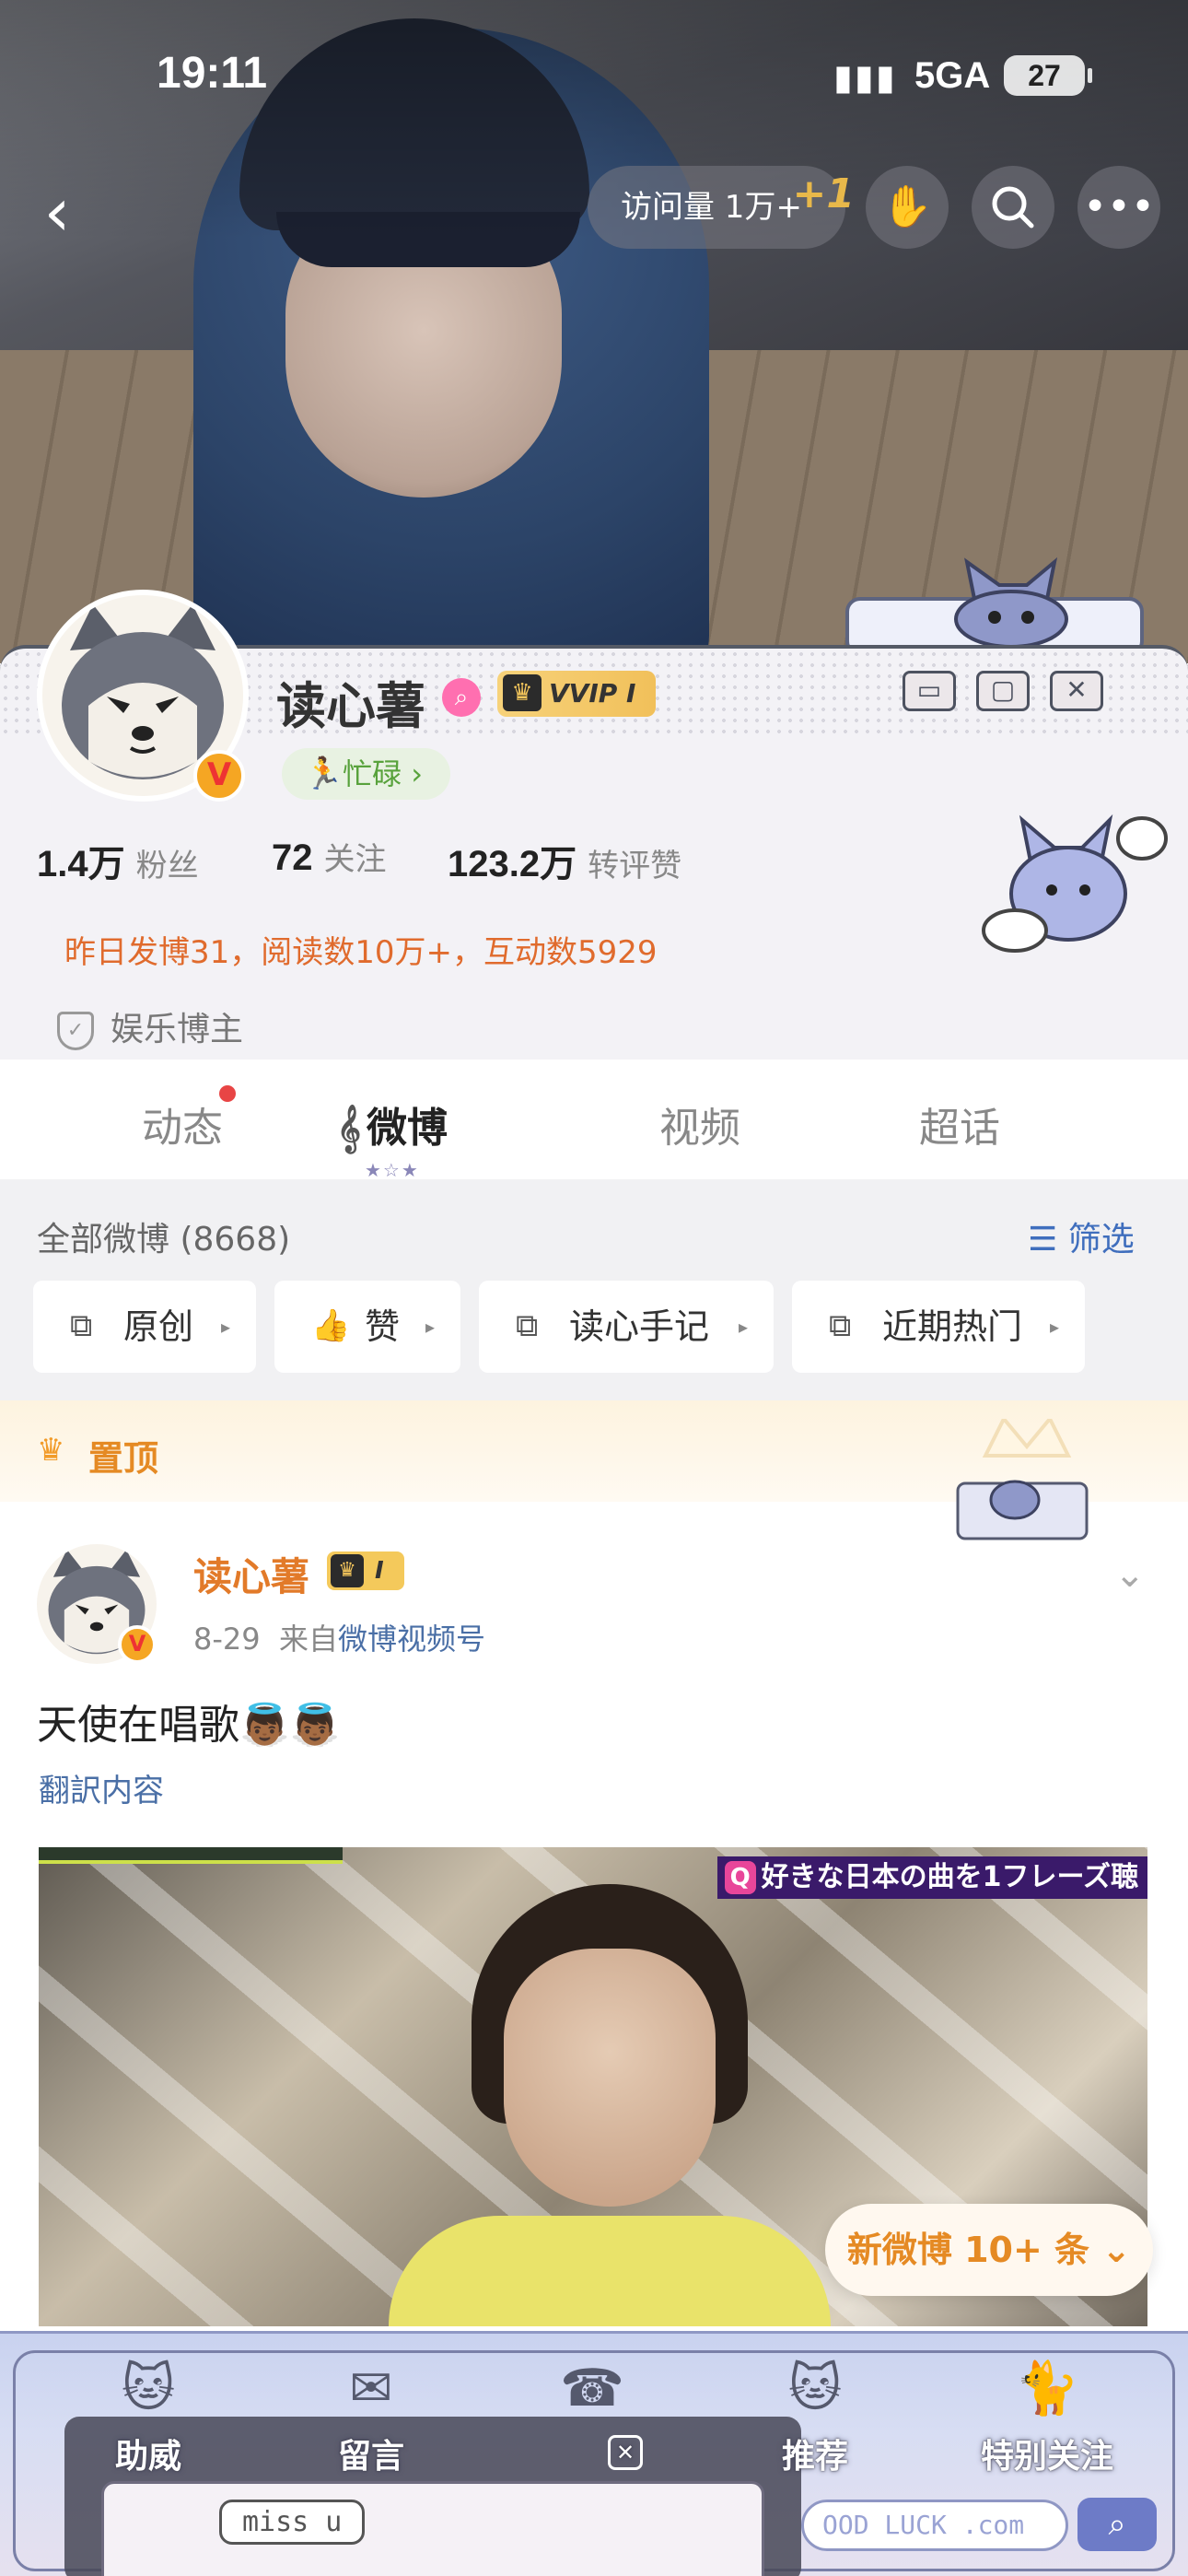 This screenshot has width=1188, height=2576. I want to click on cat-flying-sticker-icon, so click(1075, 883).